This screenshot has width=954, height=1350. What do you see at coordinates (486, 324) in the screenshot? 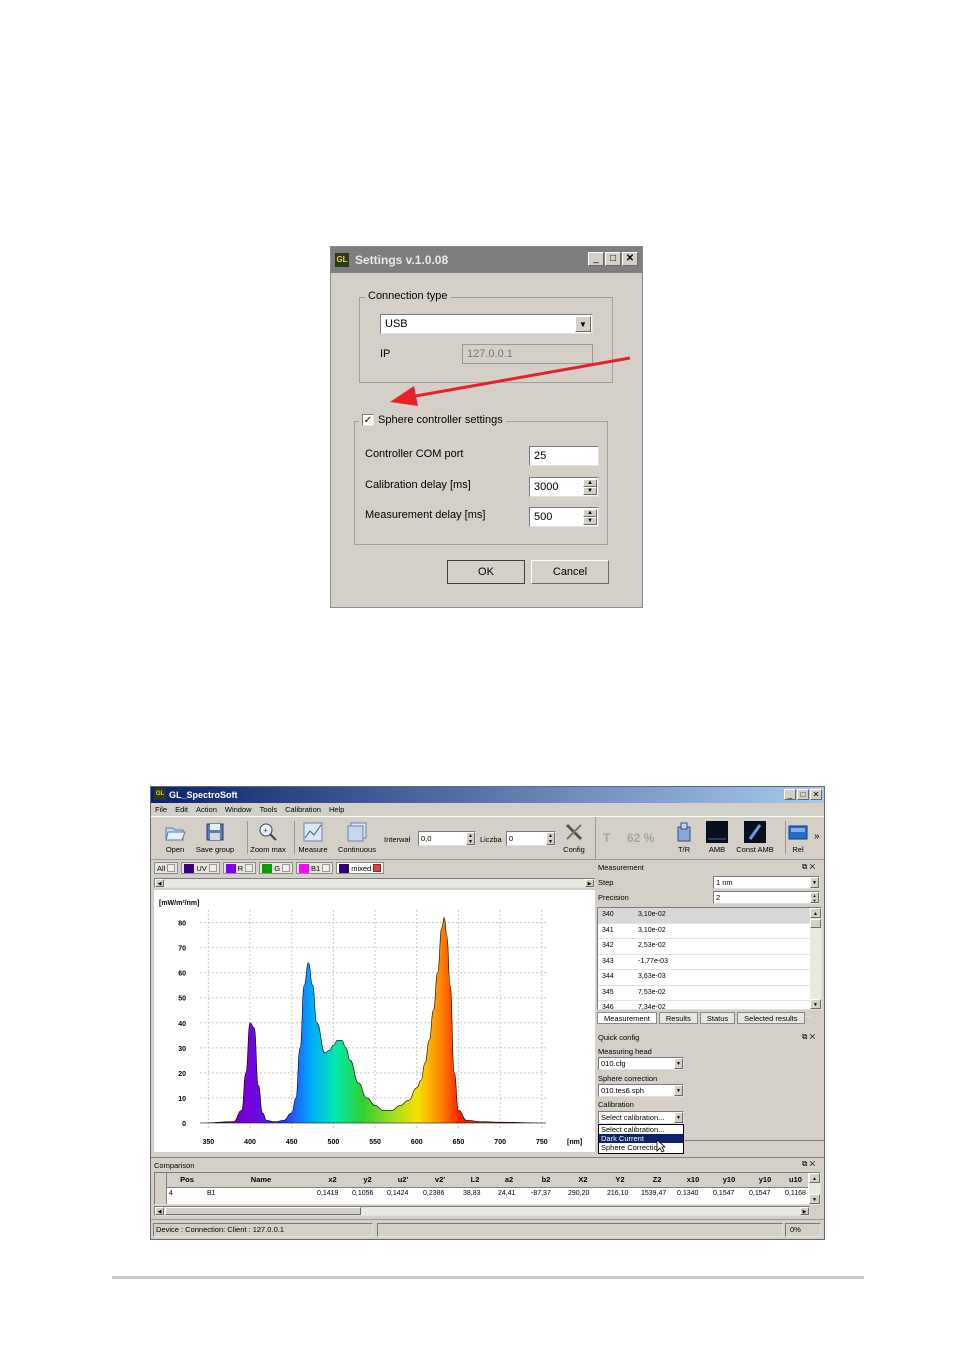
I see `connection-type-select: USB ▼` at bounding box center [486, 324].